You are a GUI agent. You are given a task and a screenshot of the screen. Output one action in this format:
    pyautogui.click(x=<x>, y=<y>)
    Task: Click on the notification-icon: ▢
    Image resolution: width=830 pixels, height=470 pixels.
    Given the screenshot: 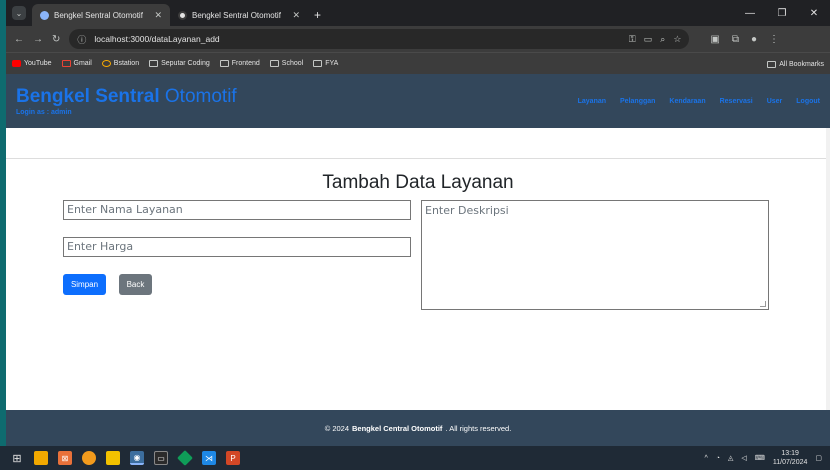 What is the action you would take?
    pyautogui.click(x=818, y=458)
    